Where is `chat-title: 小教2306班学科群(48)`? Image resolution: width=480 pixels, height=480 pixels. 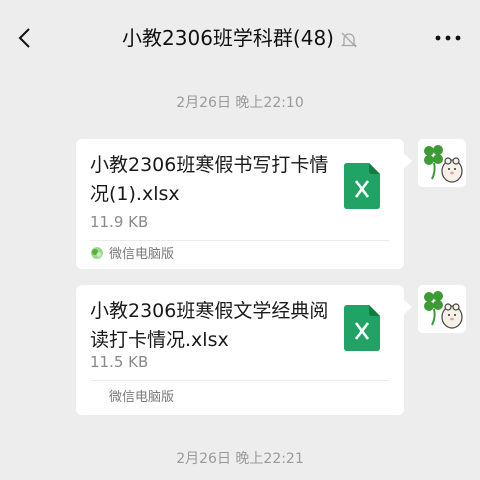
chat-title: 小教2306班学科群(48) is located at coordinates (228, 38).